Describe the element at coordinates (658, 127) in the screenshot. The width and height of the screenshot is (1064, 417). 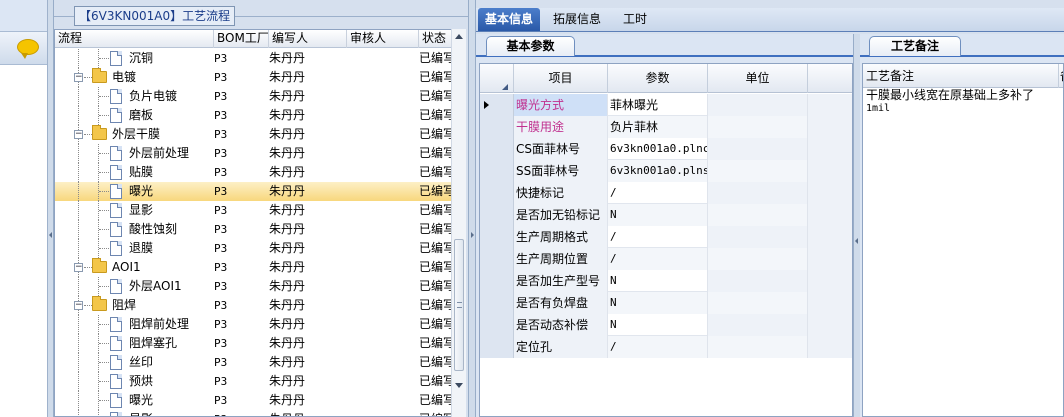
I see `params-cell-value: 负片菲林` at that location.